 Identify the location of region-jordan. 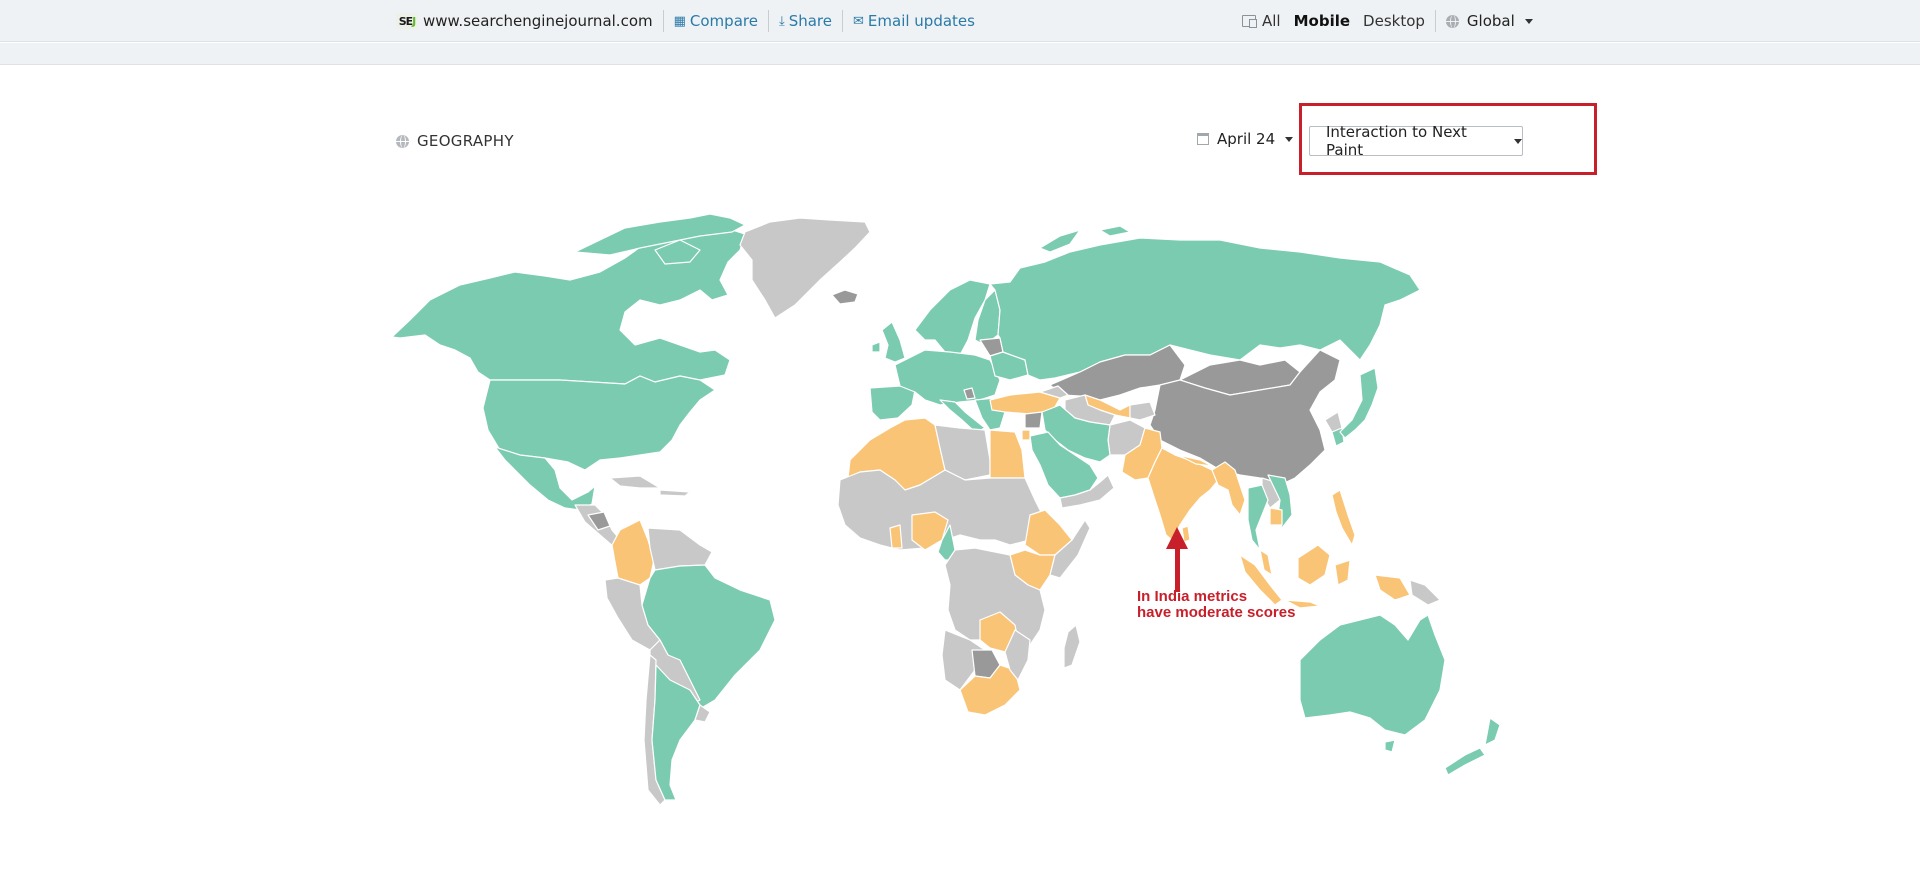
(1026, 435).